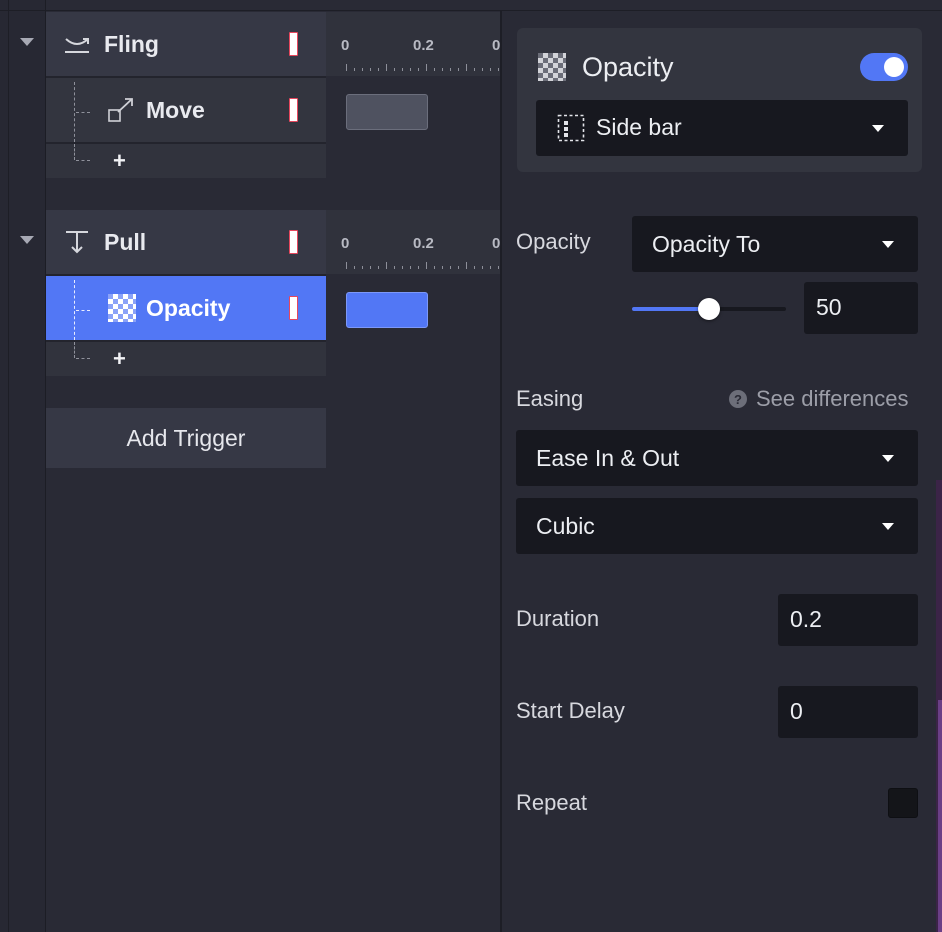  What do you see at coordinates (709, 309) in the screenshot?
I see `opacity-slider-thumb` at bounding box center [709, 309].